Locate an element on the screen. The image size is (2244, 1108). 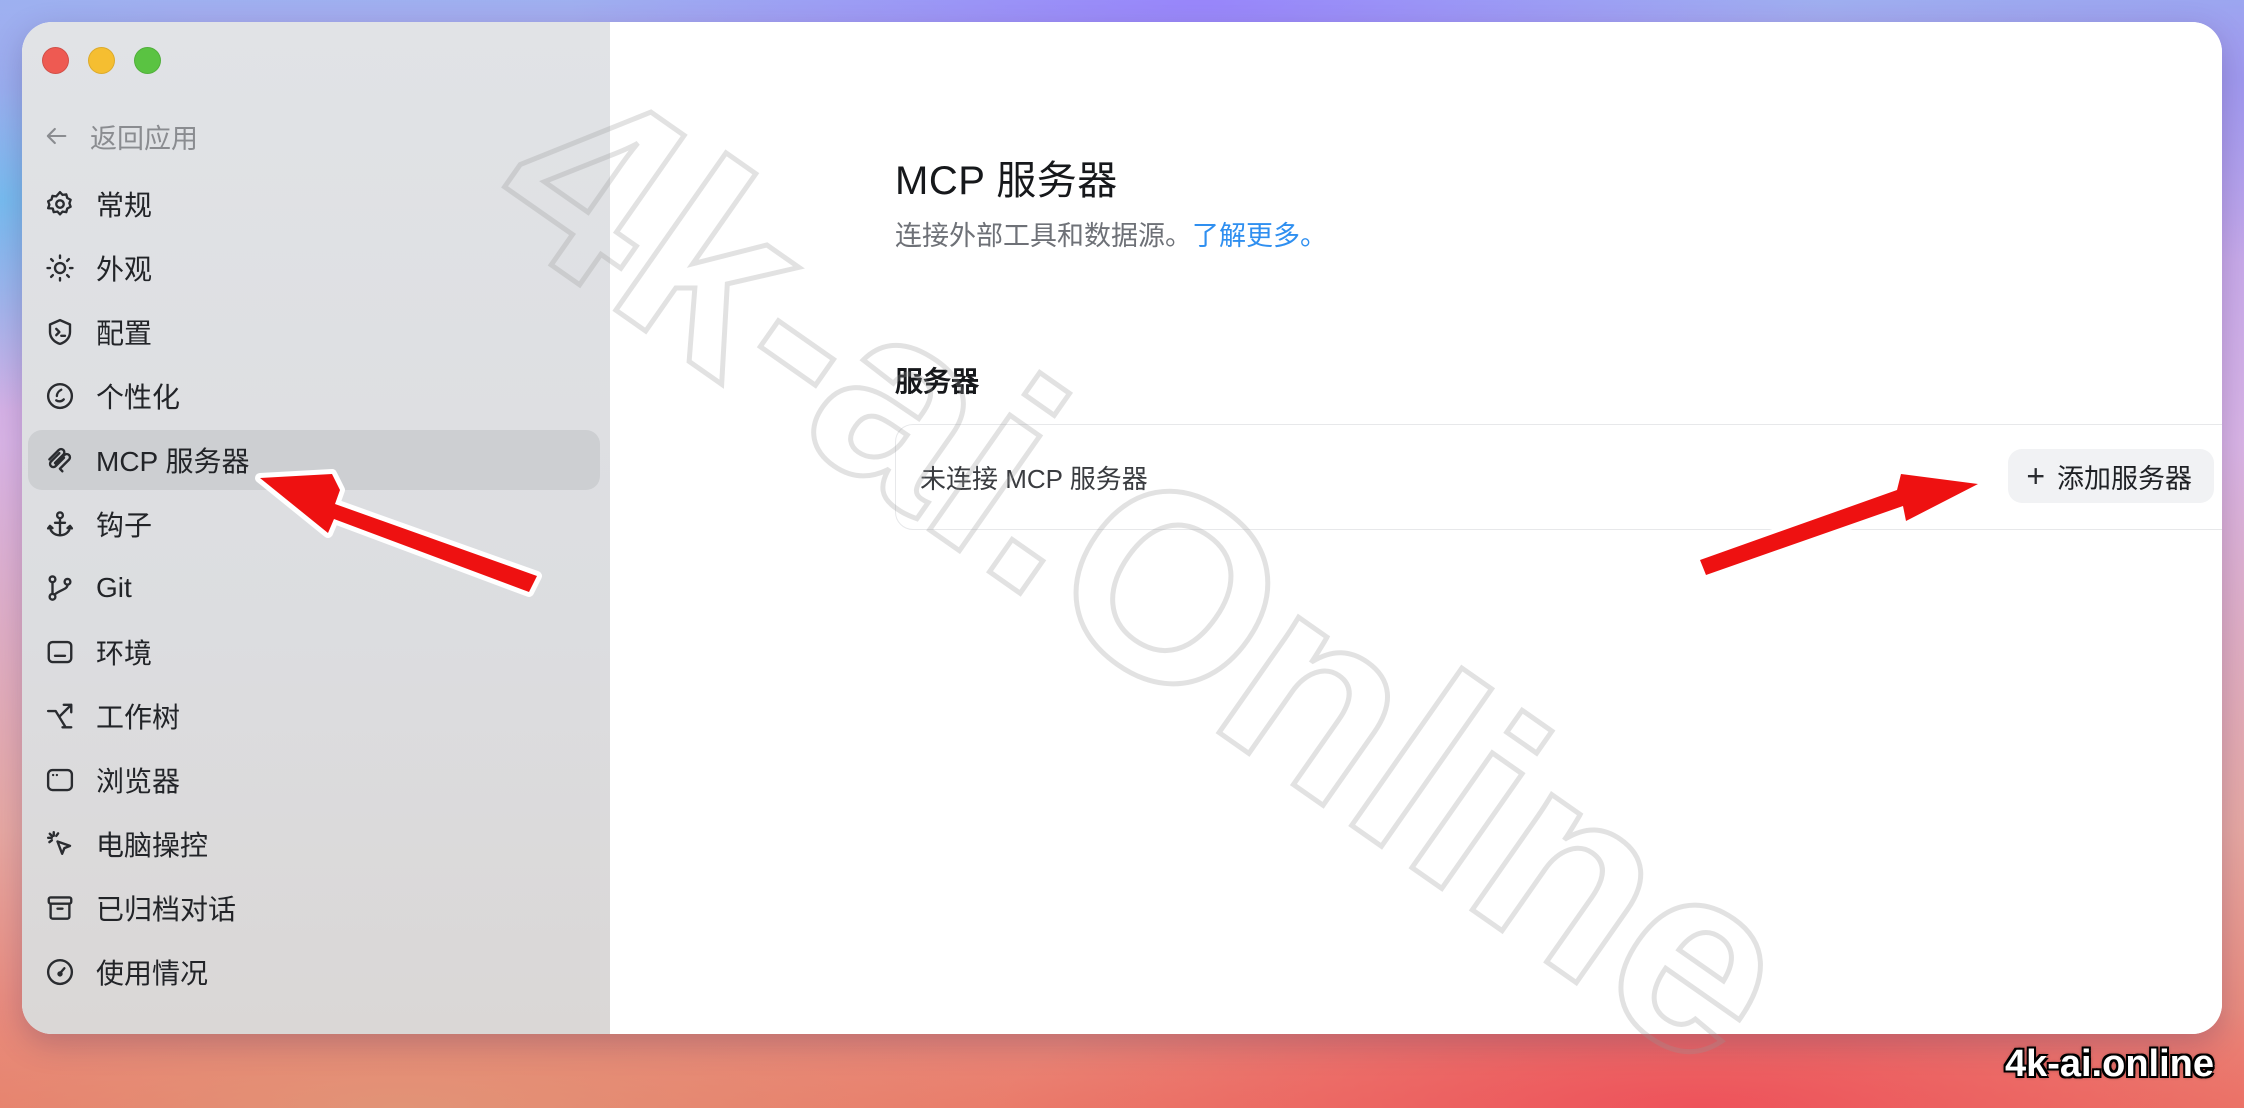
sun-icon is located at coordinates (60, 268).